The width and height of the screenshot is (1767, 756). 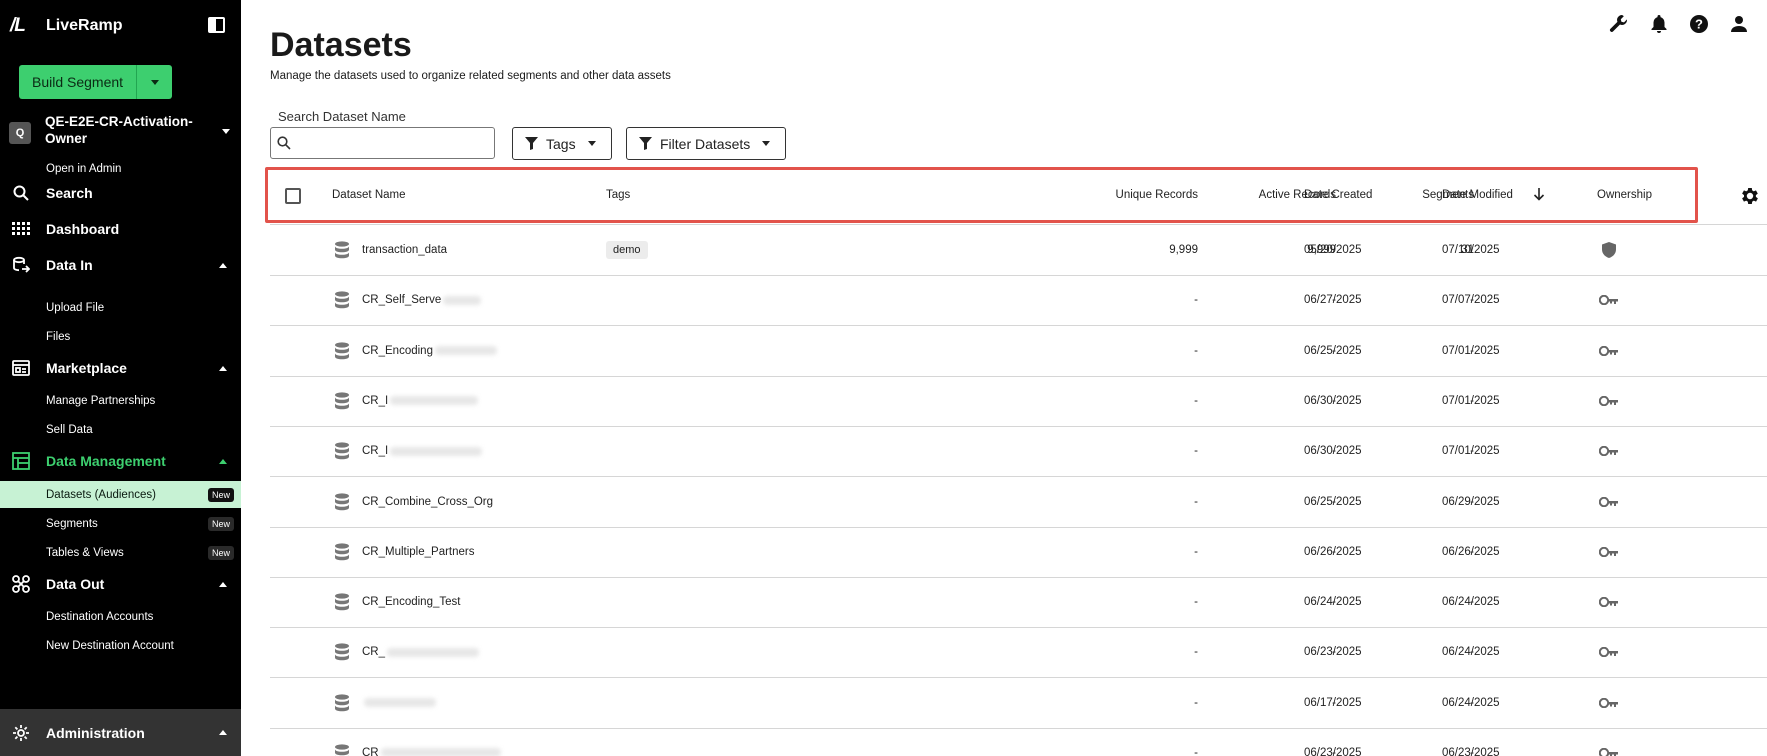 I want to click on wrench-icon, so click(x=1619, y=24).